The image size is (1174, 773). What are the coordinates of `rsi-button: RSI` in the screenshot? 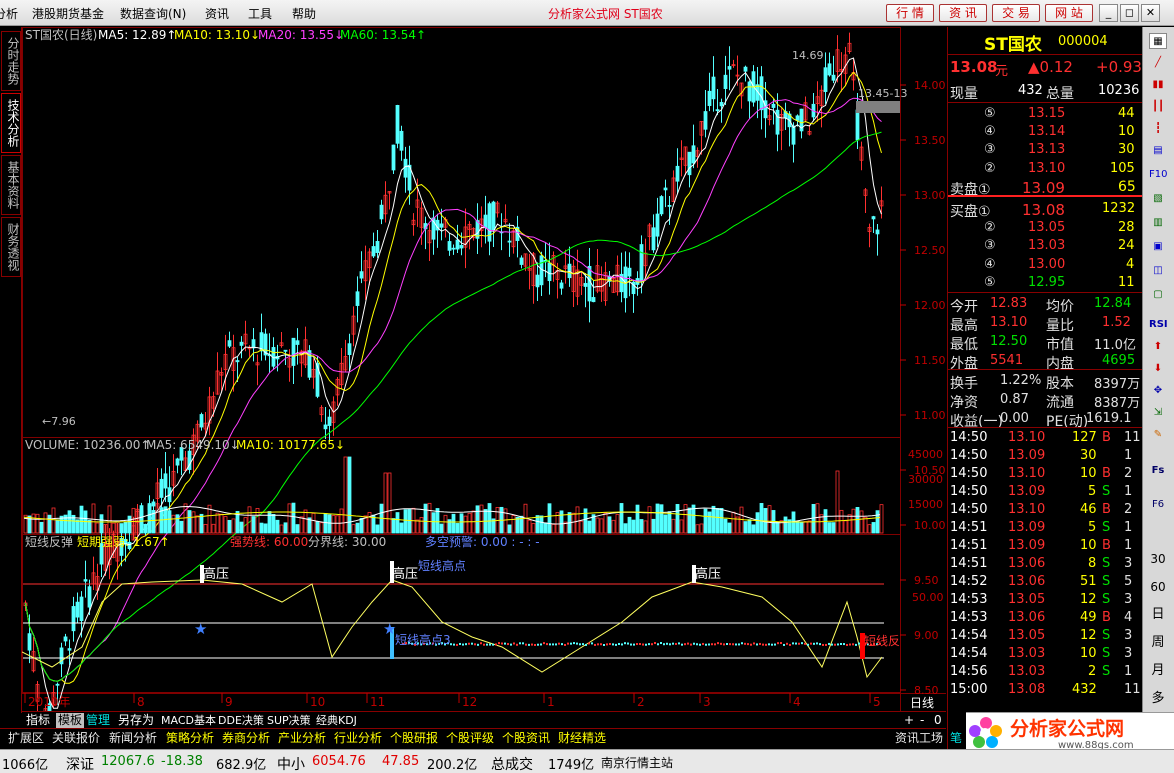 It's located at (1158, 325).